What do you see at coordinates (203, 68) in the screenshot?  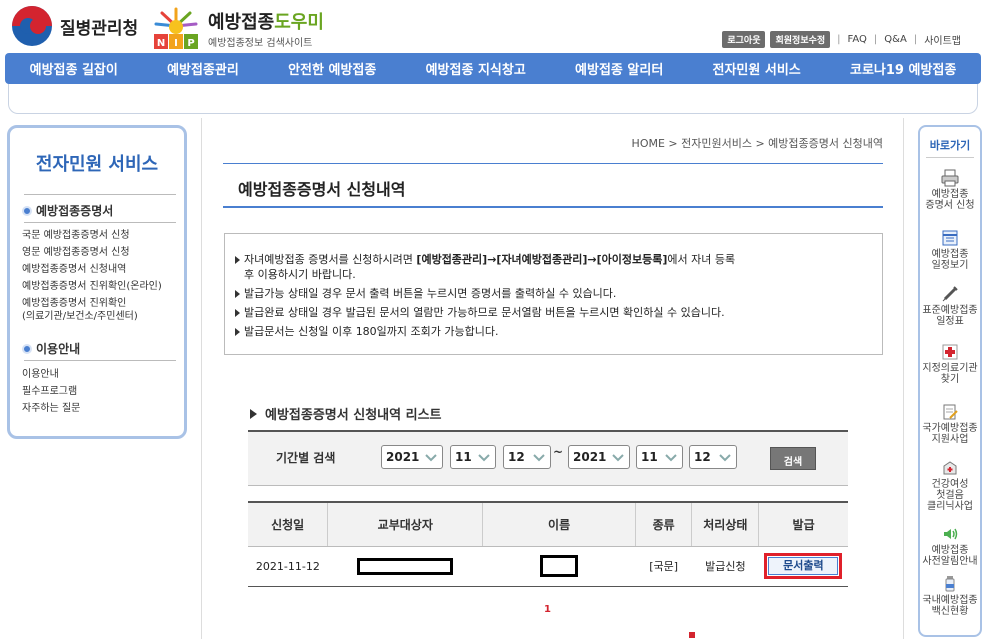 I see `gnb-item-manage: 예방접종관리` at bounding box center [203, 68].